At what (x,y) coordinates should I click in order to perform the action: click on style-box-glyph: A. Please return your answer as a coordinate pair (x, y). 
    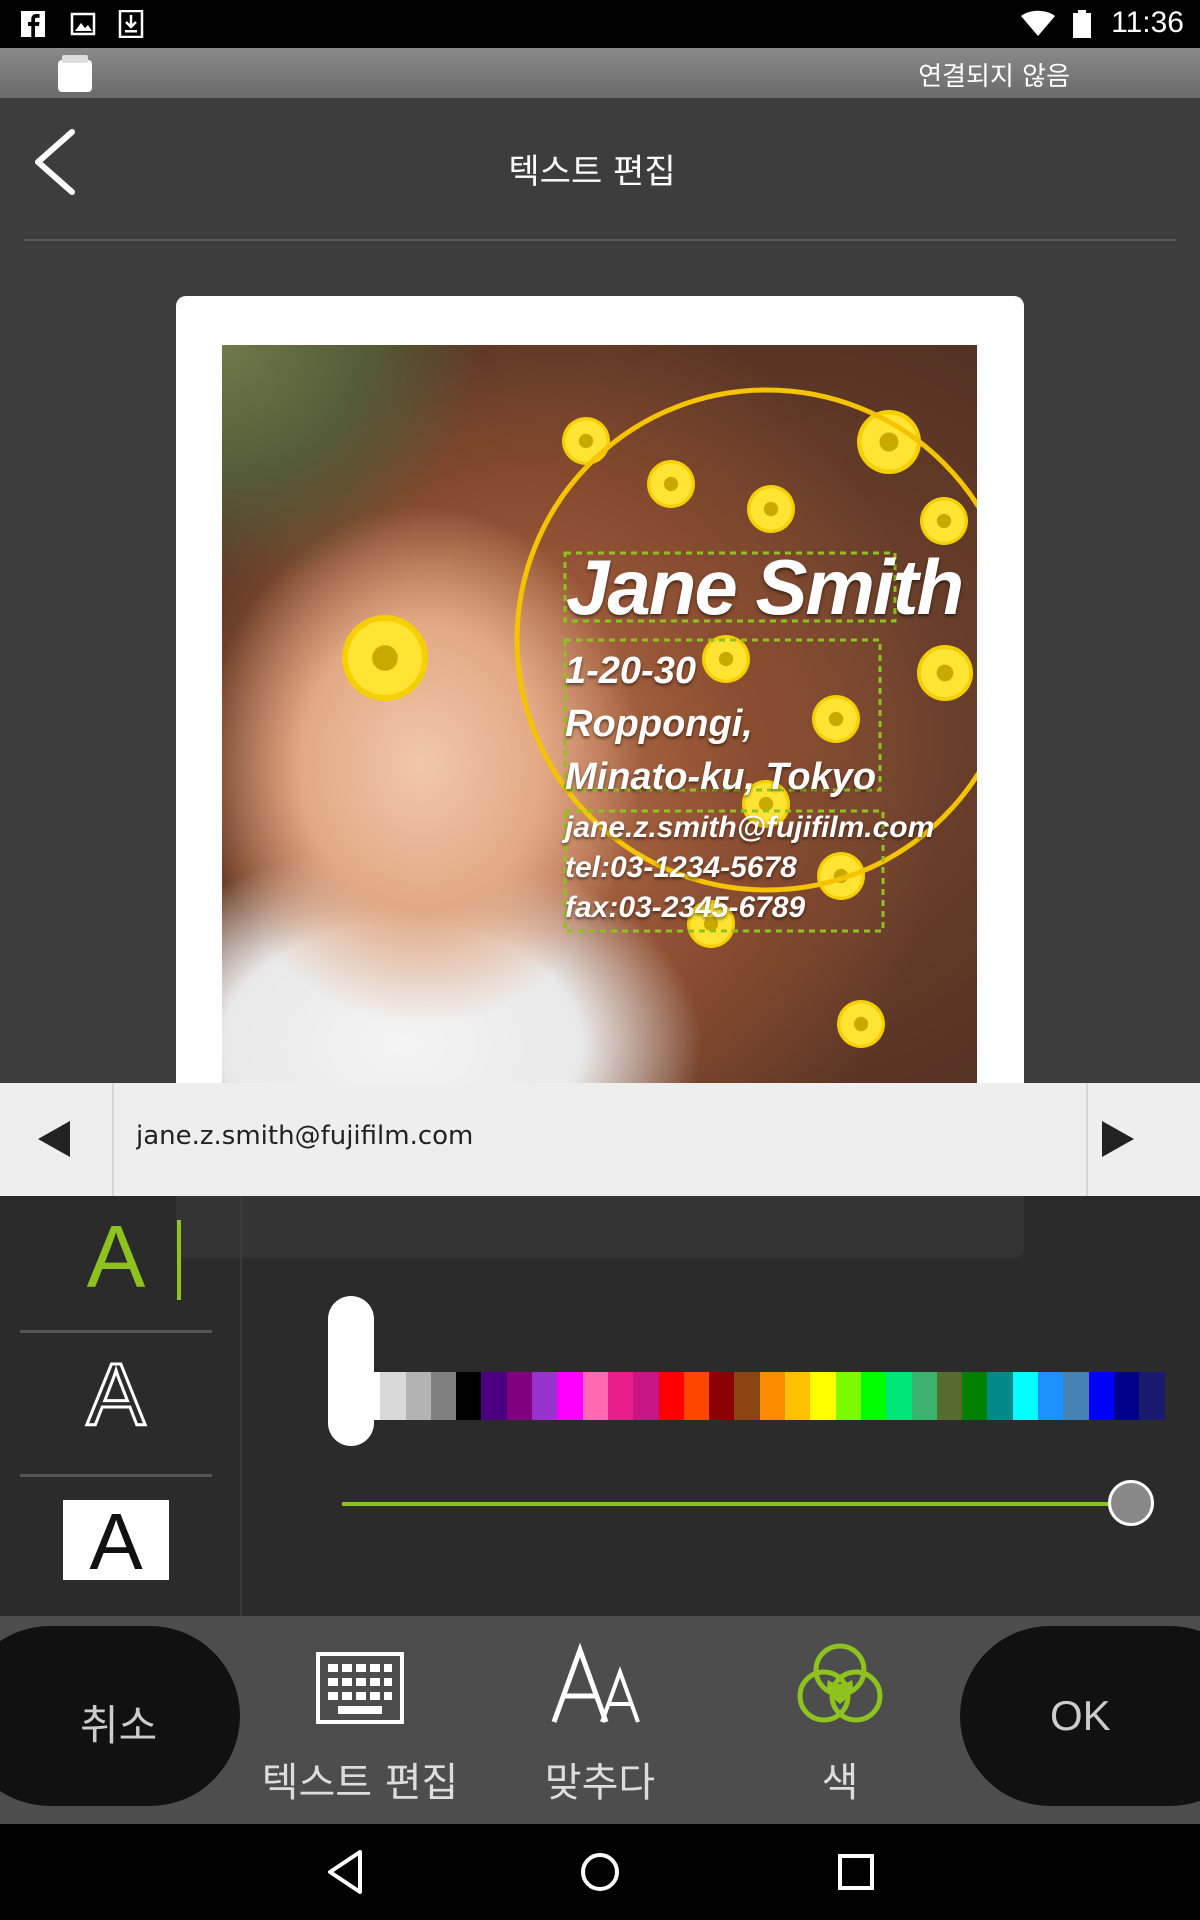
    Looking at the image, I should click on (116, 1542).